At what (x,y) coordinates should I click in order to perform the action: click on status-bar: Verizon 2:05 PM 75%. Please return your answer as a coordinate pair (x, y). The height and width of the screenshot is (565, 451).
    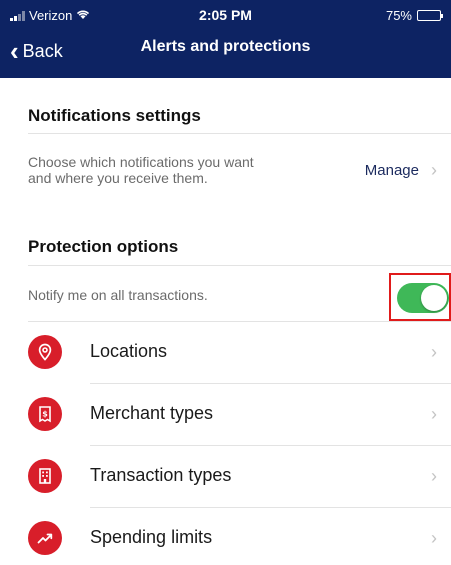
    Looking at the image, I should click on (225, 15).